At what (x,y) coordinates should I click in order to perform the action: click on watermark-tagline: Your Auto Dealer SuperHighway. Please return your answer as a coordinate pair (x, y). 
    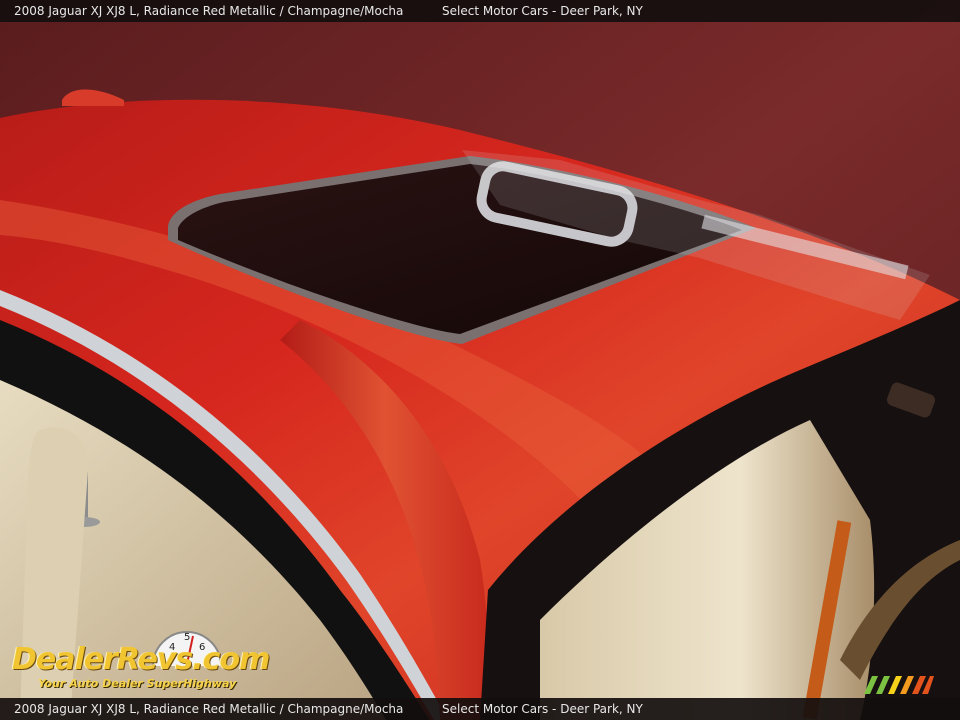
    Looking at the image, I should click on (137, 683).